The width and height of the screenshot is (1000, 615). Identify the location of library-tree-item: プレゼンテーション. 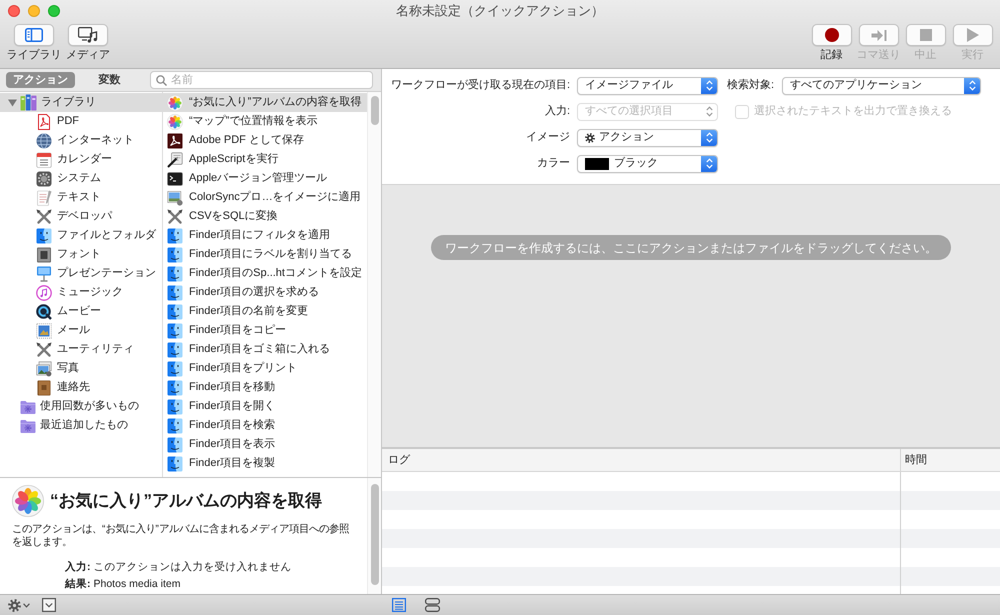
(81, 273).